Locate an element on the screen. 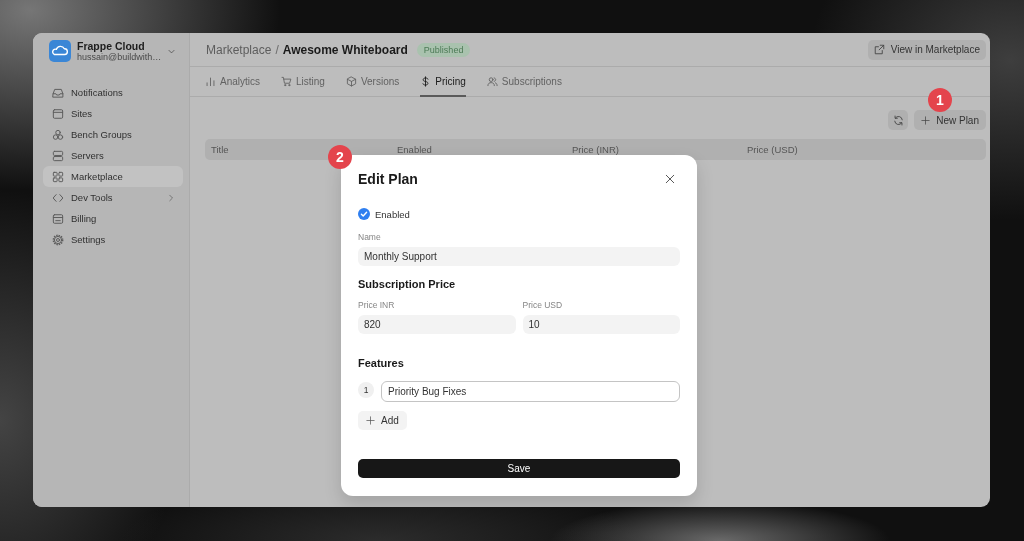  sidebar-item: Dev Tools is located at coordinates (113, 197).